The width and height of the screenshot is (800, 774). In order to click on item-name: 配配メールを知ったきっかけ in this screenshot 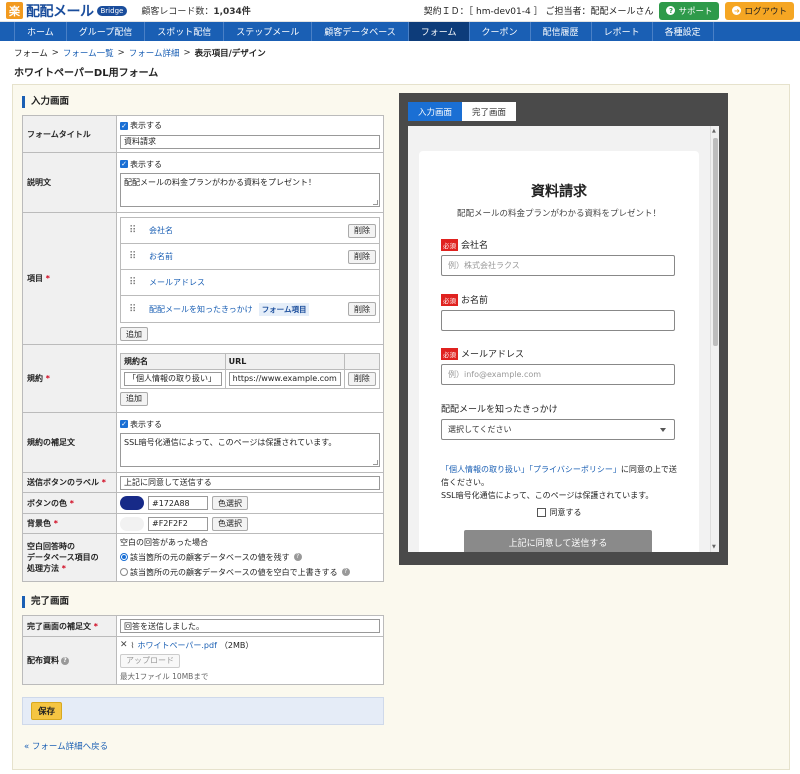, I will do `click(201, 309)`.